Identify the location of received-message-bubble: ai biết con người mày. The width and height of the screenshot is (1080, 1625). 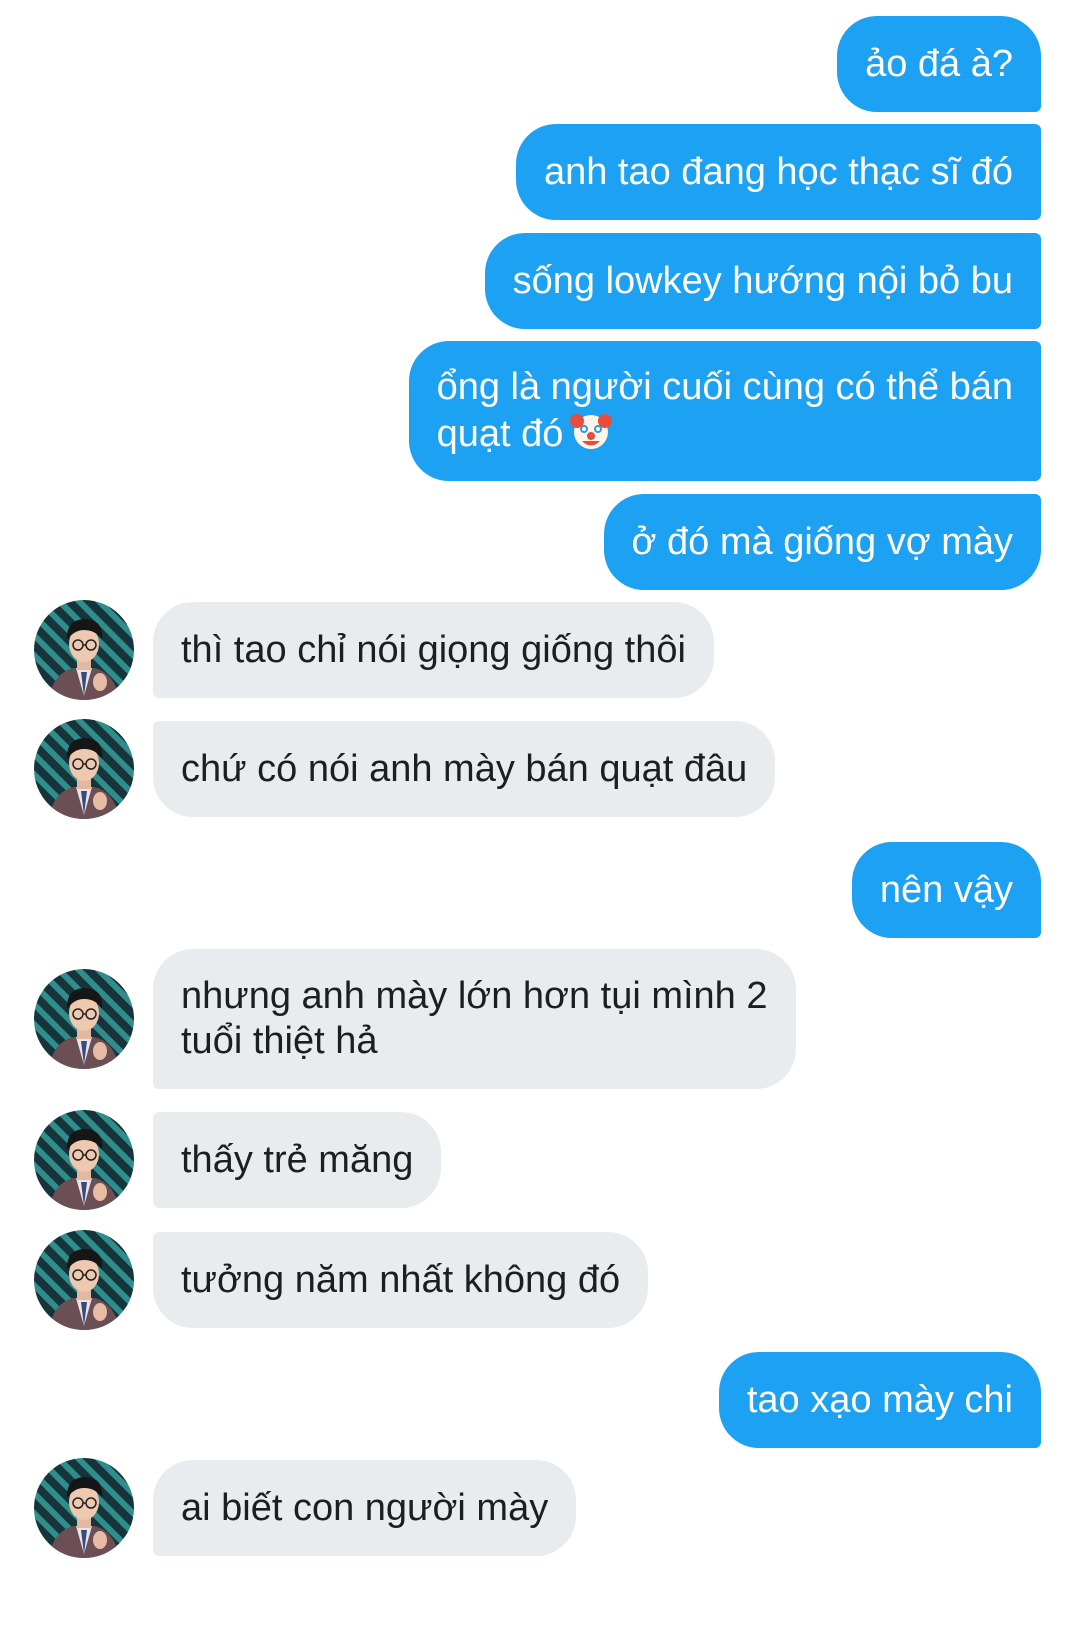
(365, 1508).